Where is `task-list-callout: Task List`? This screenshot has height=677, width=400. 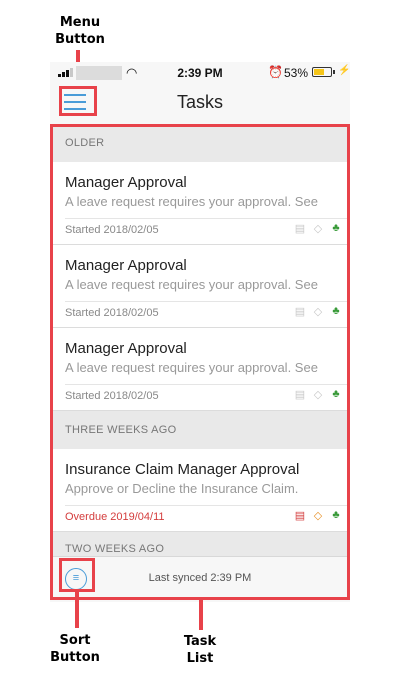 task-list-callout: Task List is located at coordinates (200, 650).